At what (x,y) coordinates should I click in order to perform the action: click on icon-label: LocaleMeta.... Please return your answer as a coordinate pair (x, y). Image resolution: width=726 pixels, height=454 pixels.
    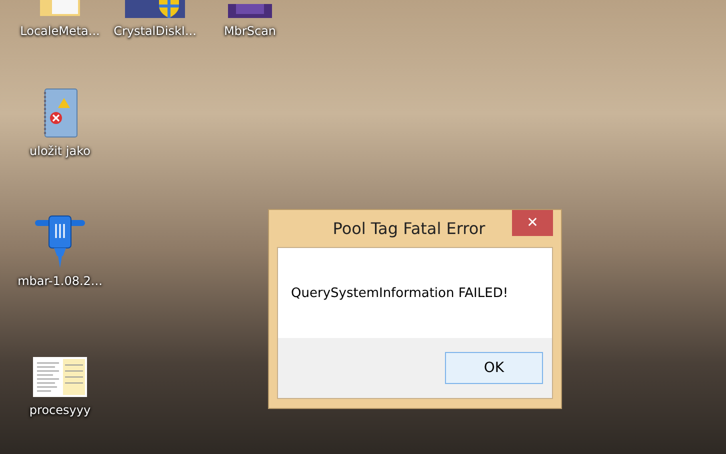
    Looking at the image, I should click on (60, 31).